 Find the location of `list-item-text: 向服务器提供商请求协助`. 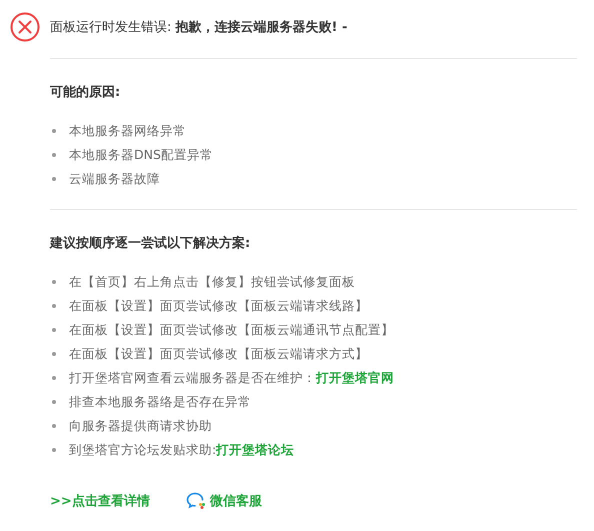

list-item-text: 向服务器提供商请求协助 is located at coordinates (140, 426).